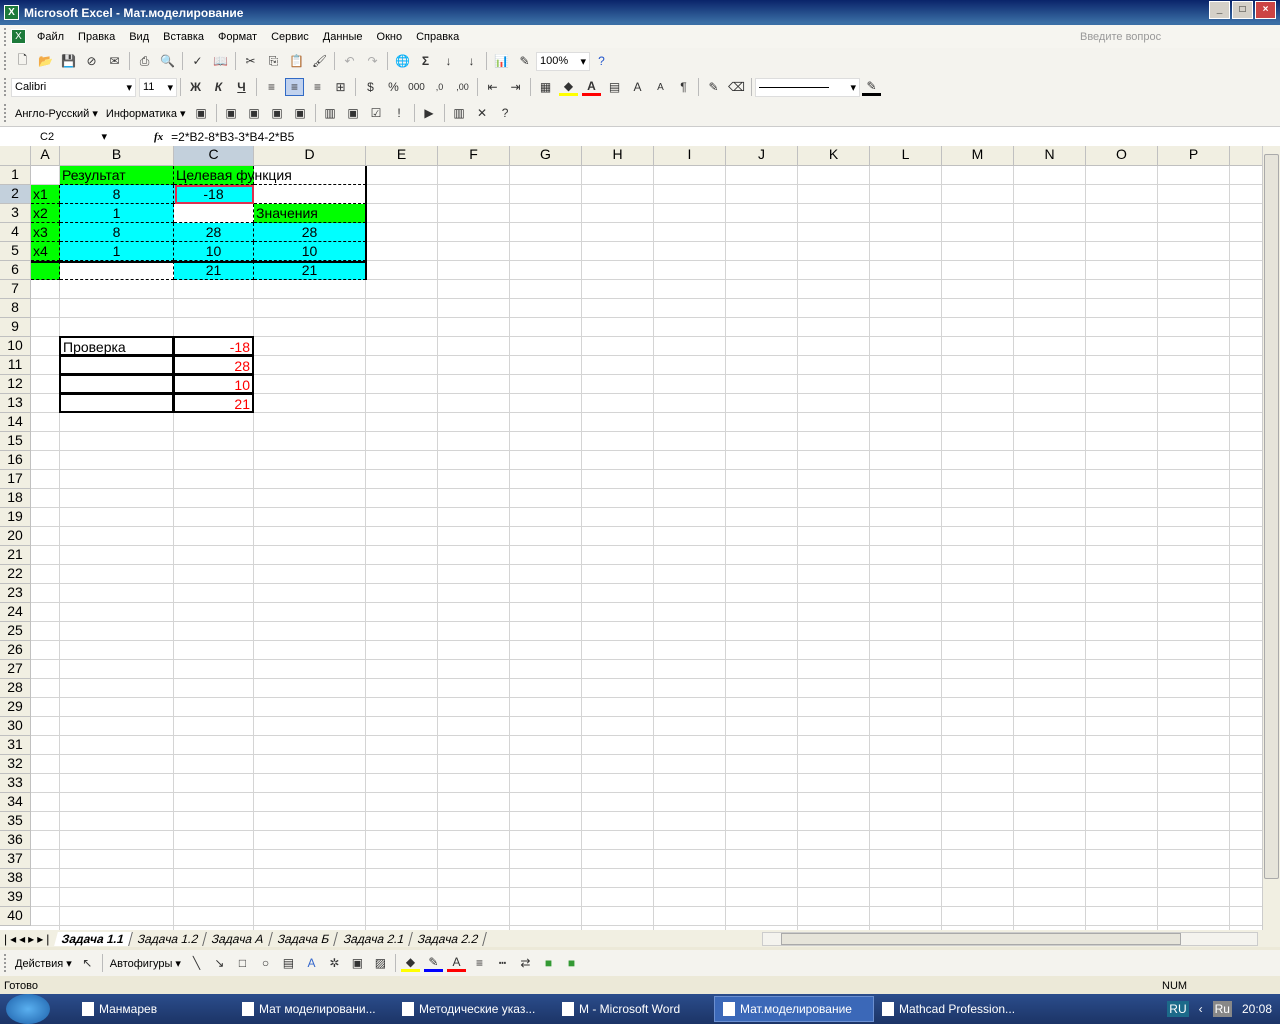 This screenshot has width=1280, height=1024. I want to click on informatics-menu: Информатика ▾, so click(146, 113).